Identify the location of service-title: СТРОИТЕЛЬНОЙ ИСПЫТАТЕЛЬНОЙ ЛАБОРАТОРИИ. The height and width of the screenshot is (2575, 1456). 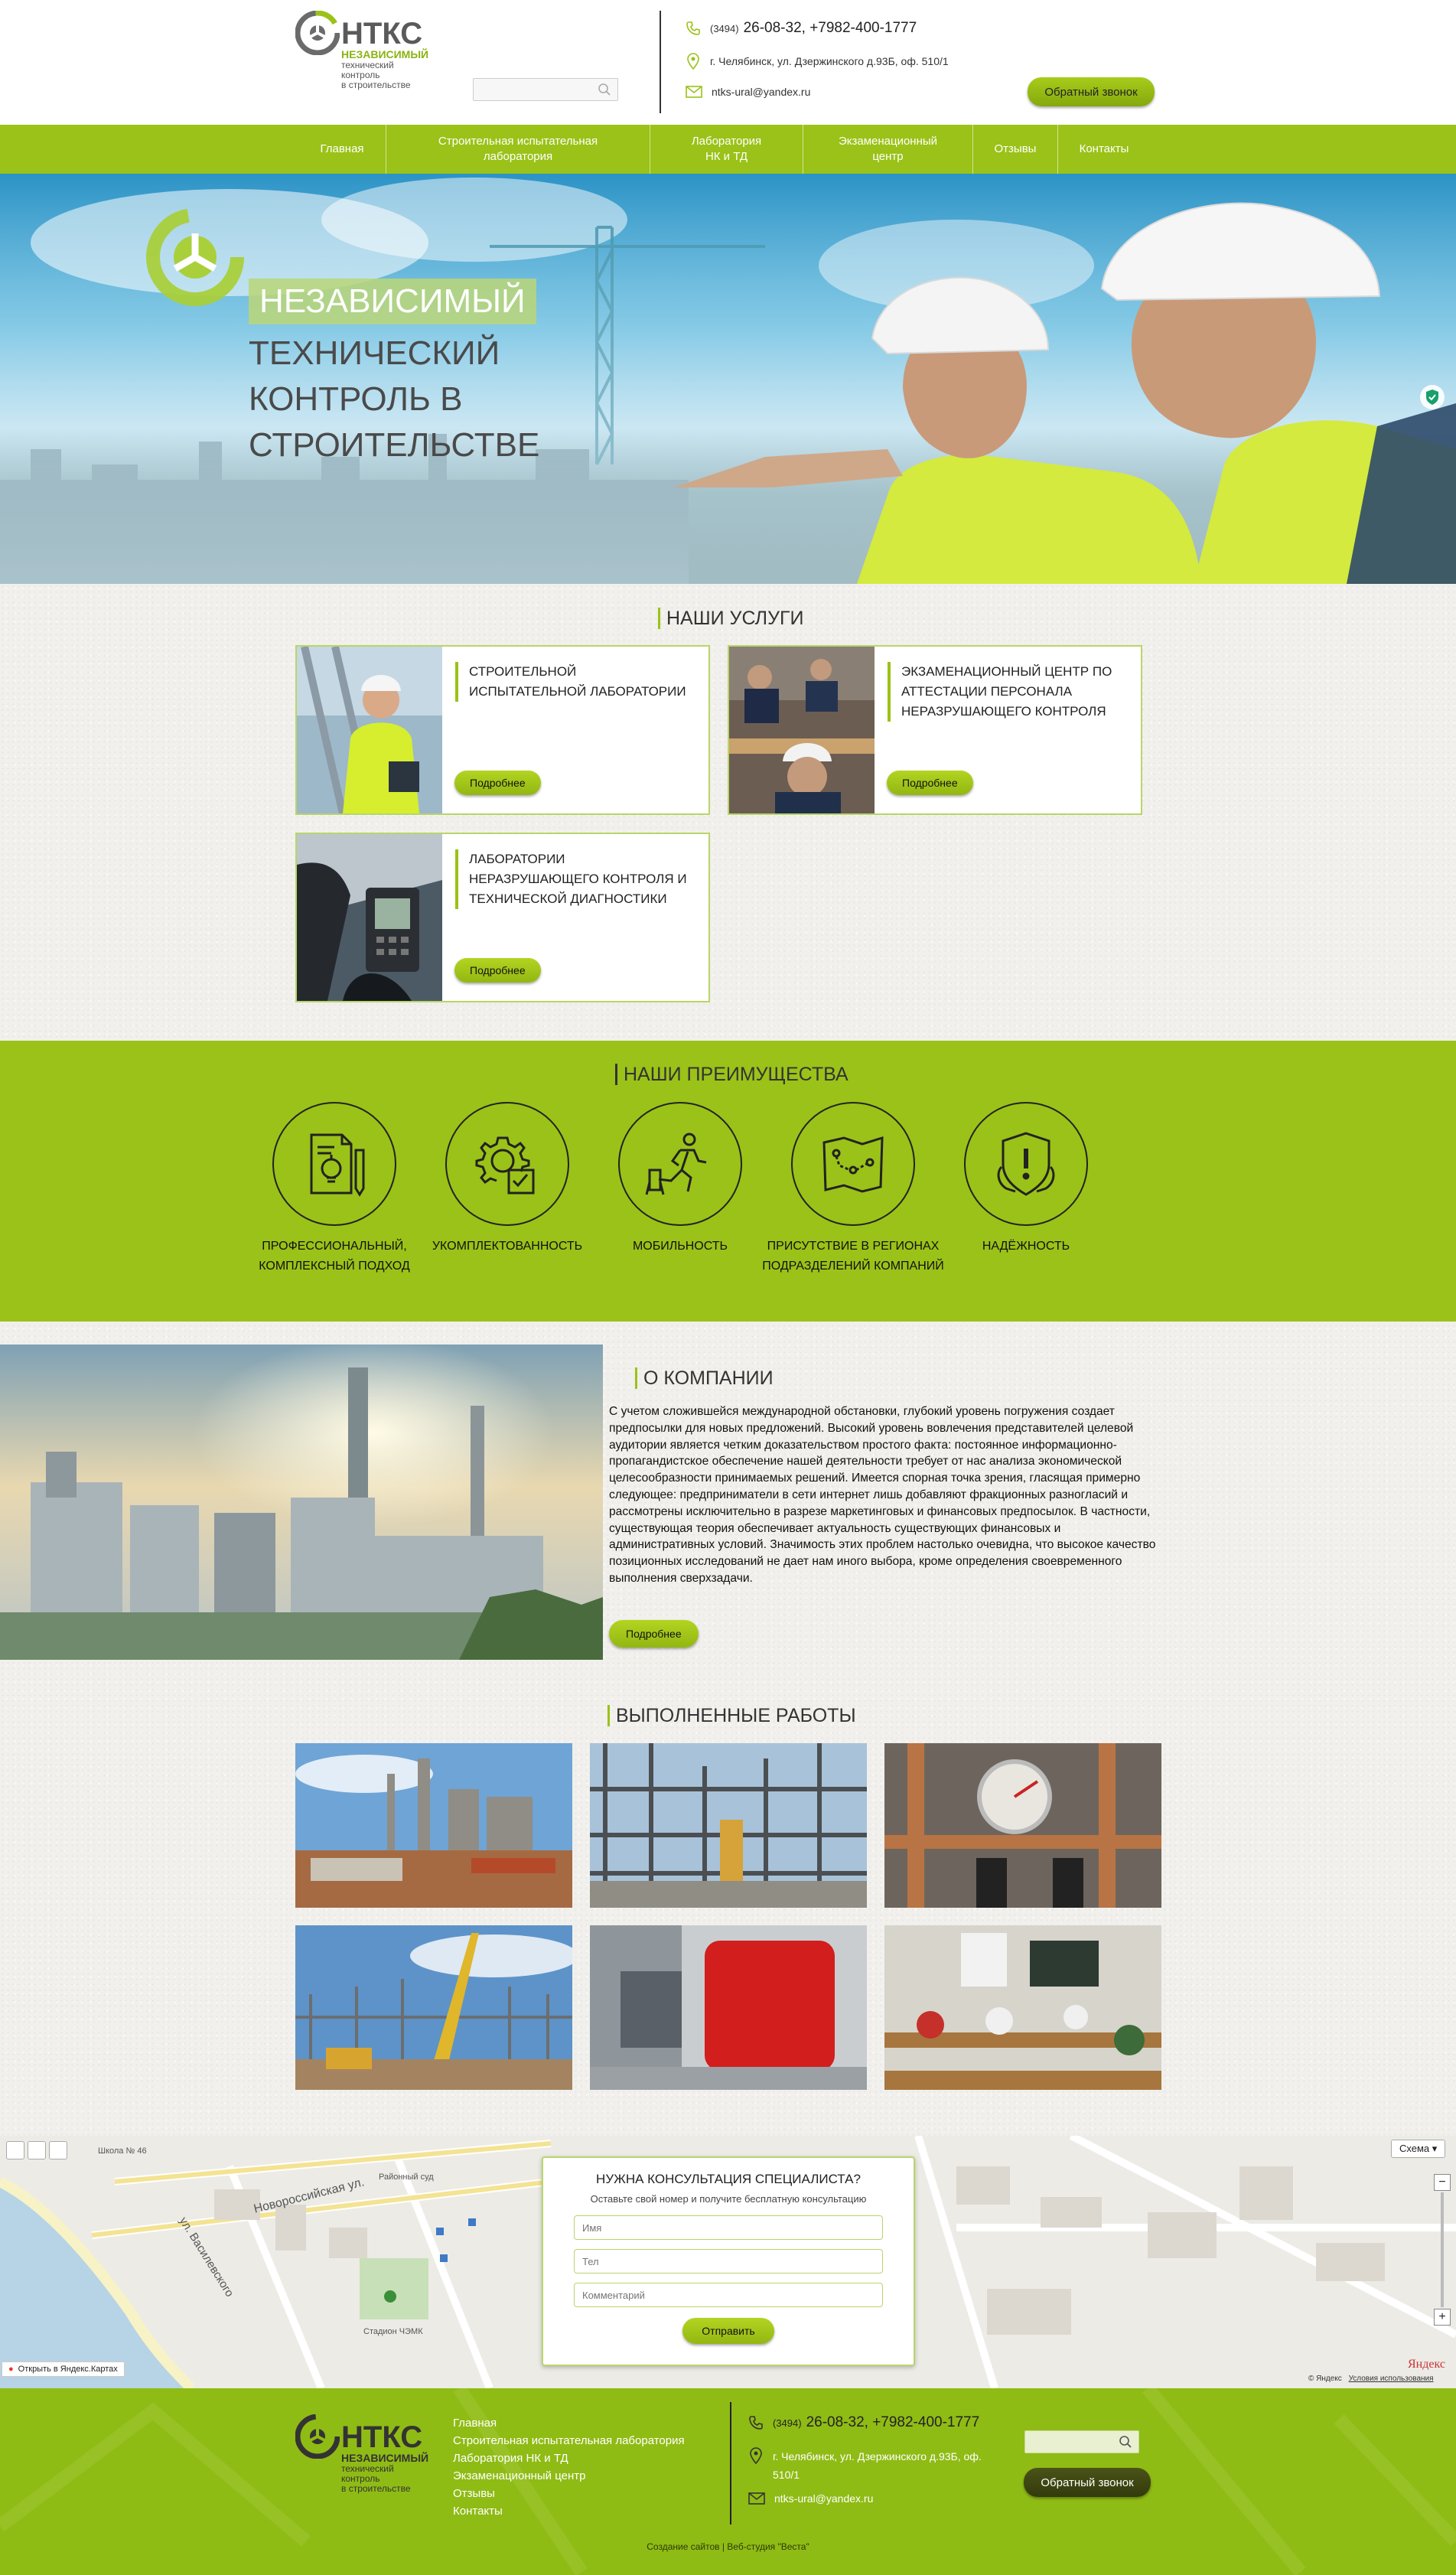
(575, 682).